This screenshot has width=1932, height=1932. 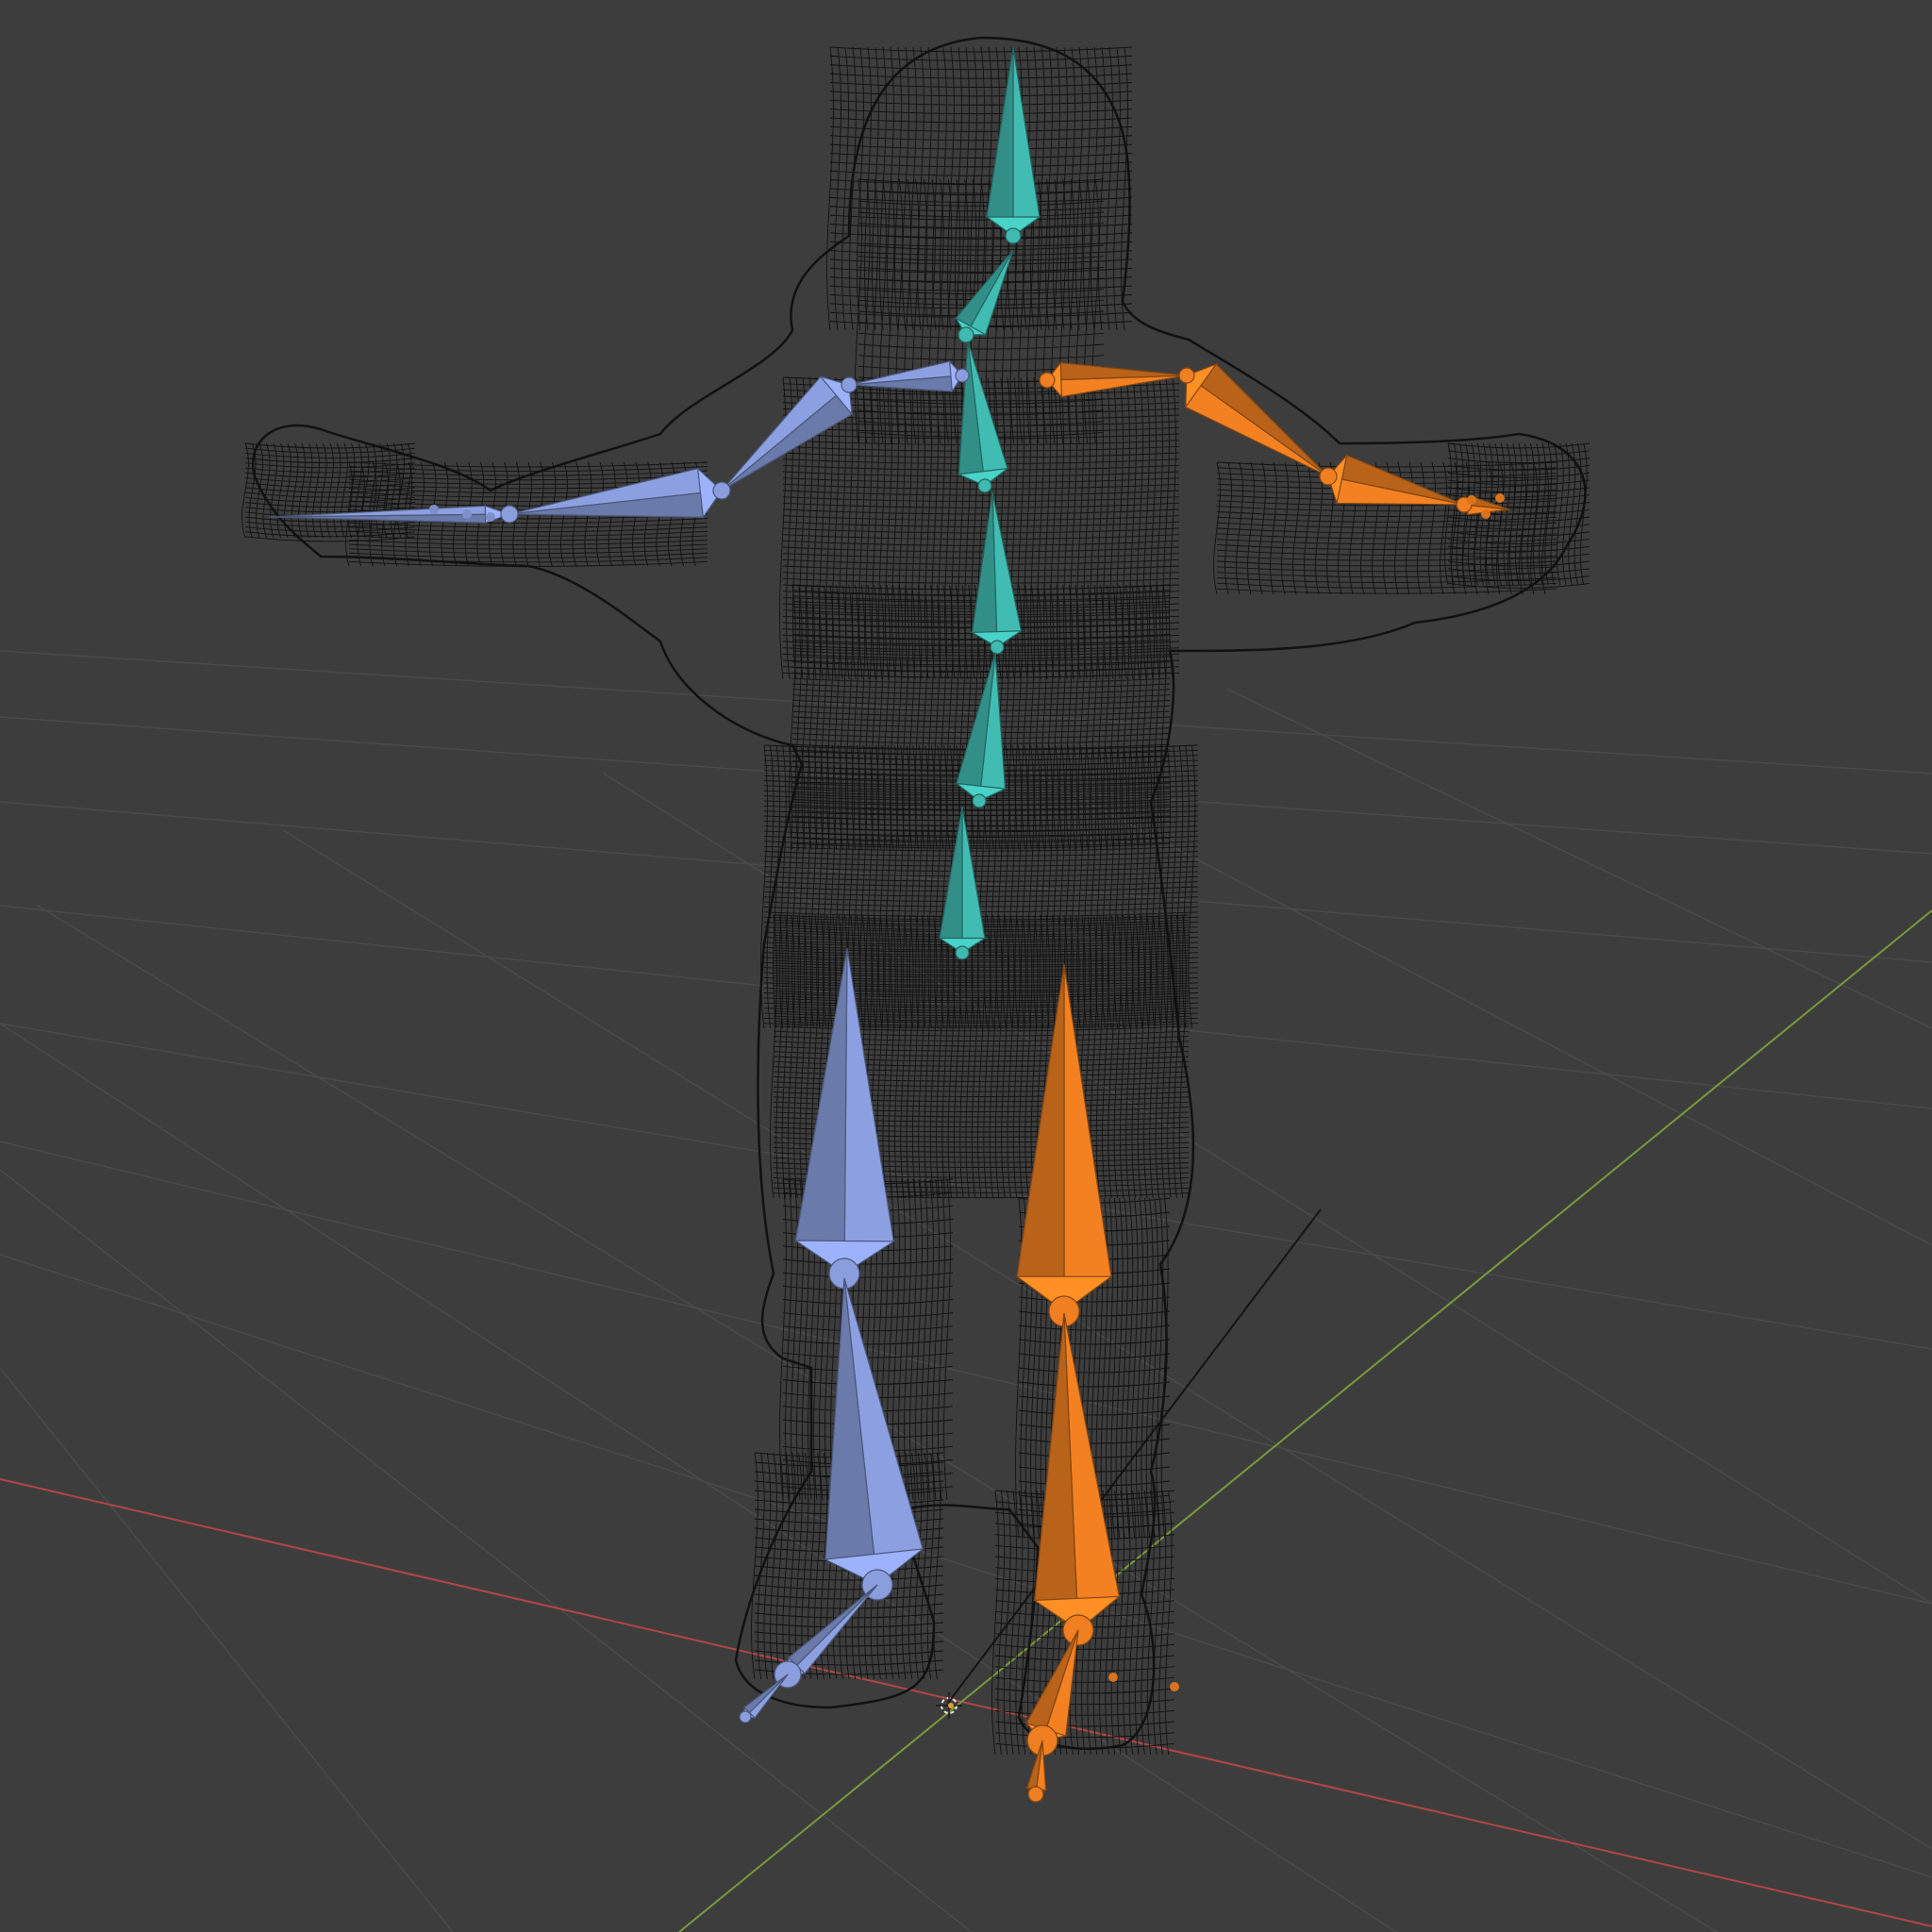 What do you see at coordinates (1187, 375) in the screenshot?
I see `joint-right-upper_arm` at bounding box center [1187, 375].